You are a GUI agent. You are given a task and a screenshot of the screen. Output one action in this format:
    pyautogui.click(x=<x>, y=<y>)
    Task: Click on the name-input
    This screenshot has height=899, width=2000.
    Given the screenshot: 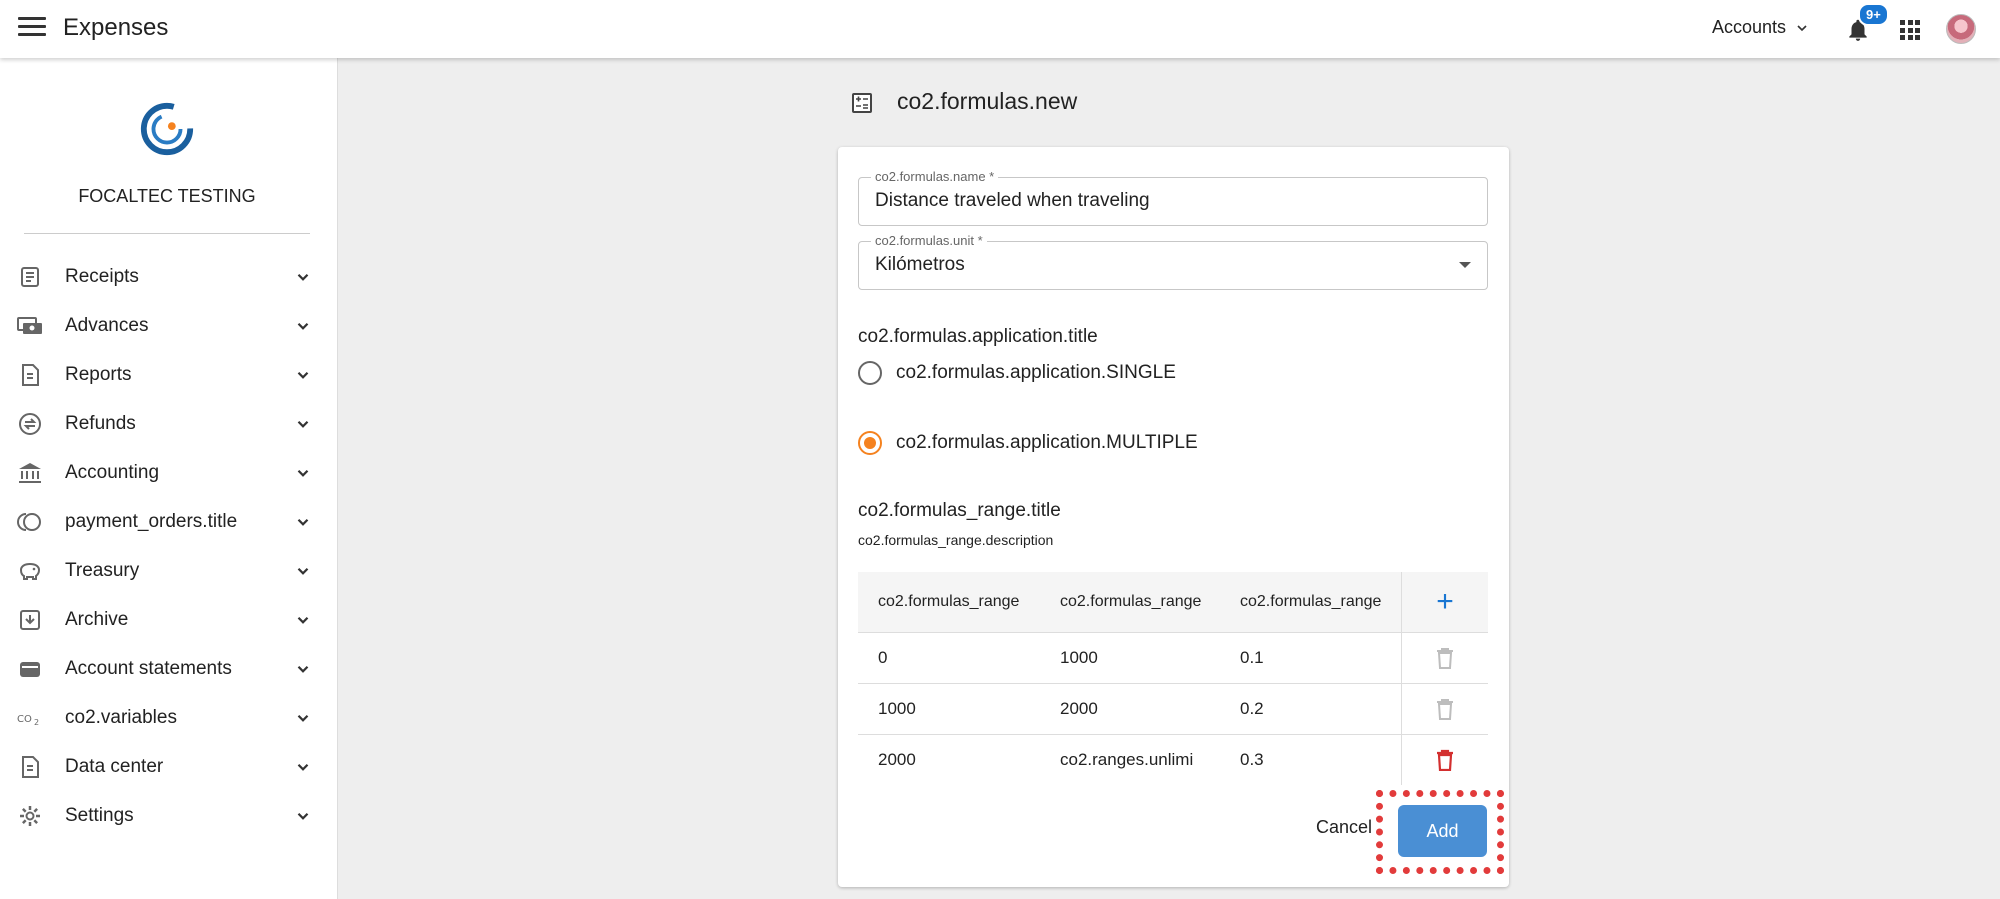 What is the action you would take?
    pyautogui.click(x=1170, y=201)
    